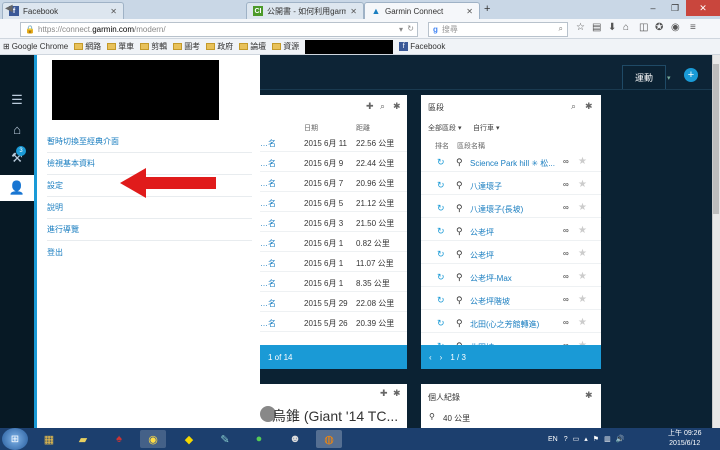 The width and height of the screenshot is (720, 450). Describe the element at coordinates (153, 439) in the screenshot. I see `chrome-icon: ◉` at that location.